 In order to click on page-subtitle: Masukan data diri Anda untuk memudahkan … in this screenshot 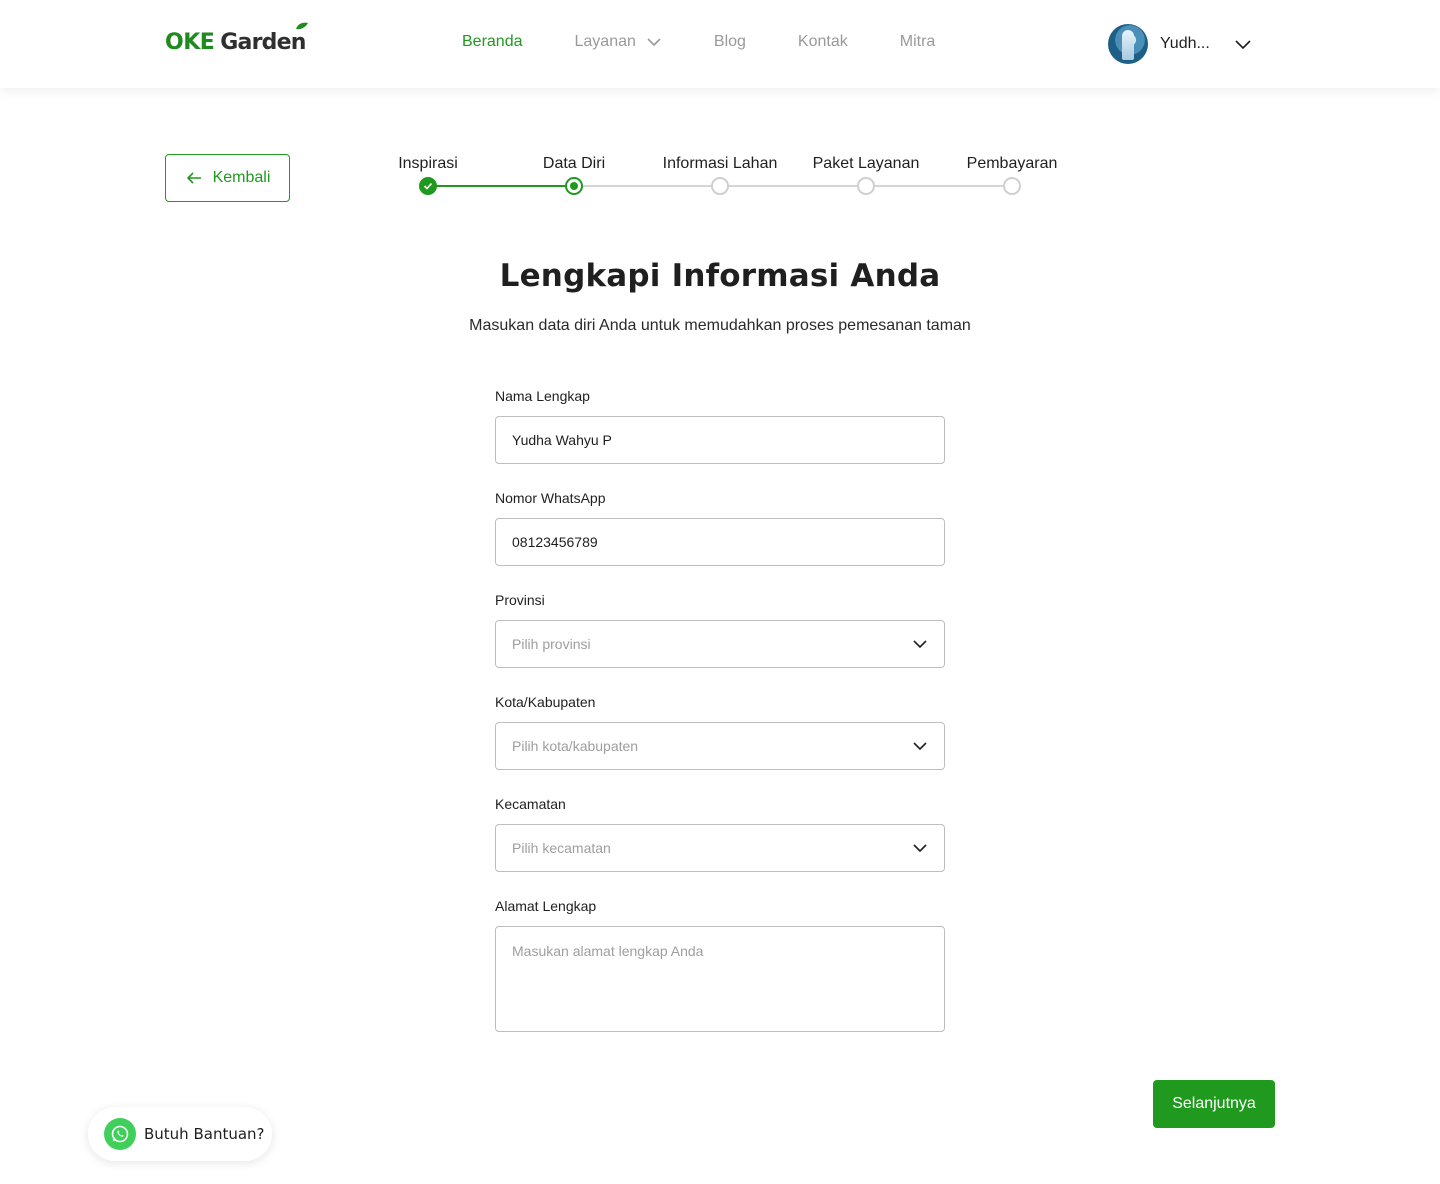, I will do `click(720, 325)`.